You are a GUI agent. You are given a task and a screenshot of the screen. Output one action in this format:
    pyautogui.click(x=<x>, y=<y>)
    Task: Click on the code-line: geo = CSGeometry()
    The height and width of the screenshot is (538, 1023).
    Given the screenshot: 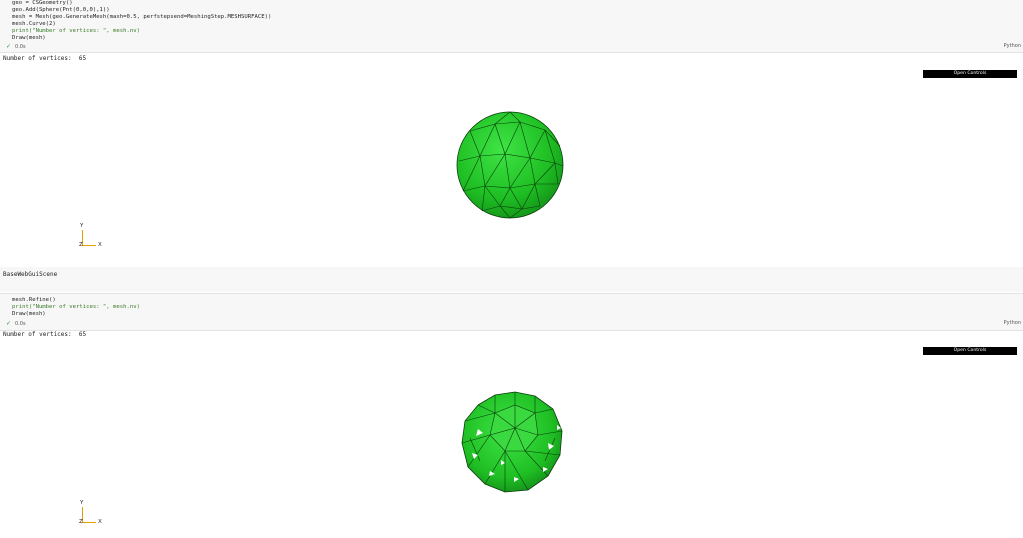 What is the action you would take?
    pyautogui.click(x=42, y=3)
    